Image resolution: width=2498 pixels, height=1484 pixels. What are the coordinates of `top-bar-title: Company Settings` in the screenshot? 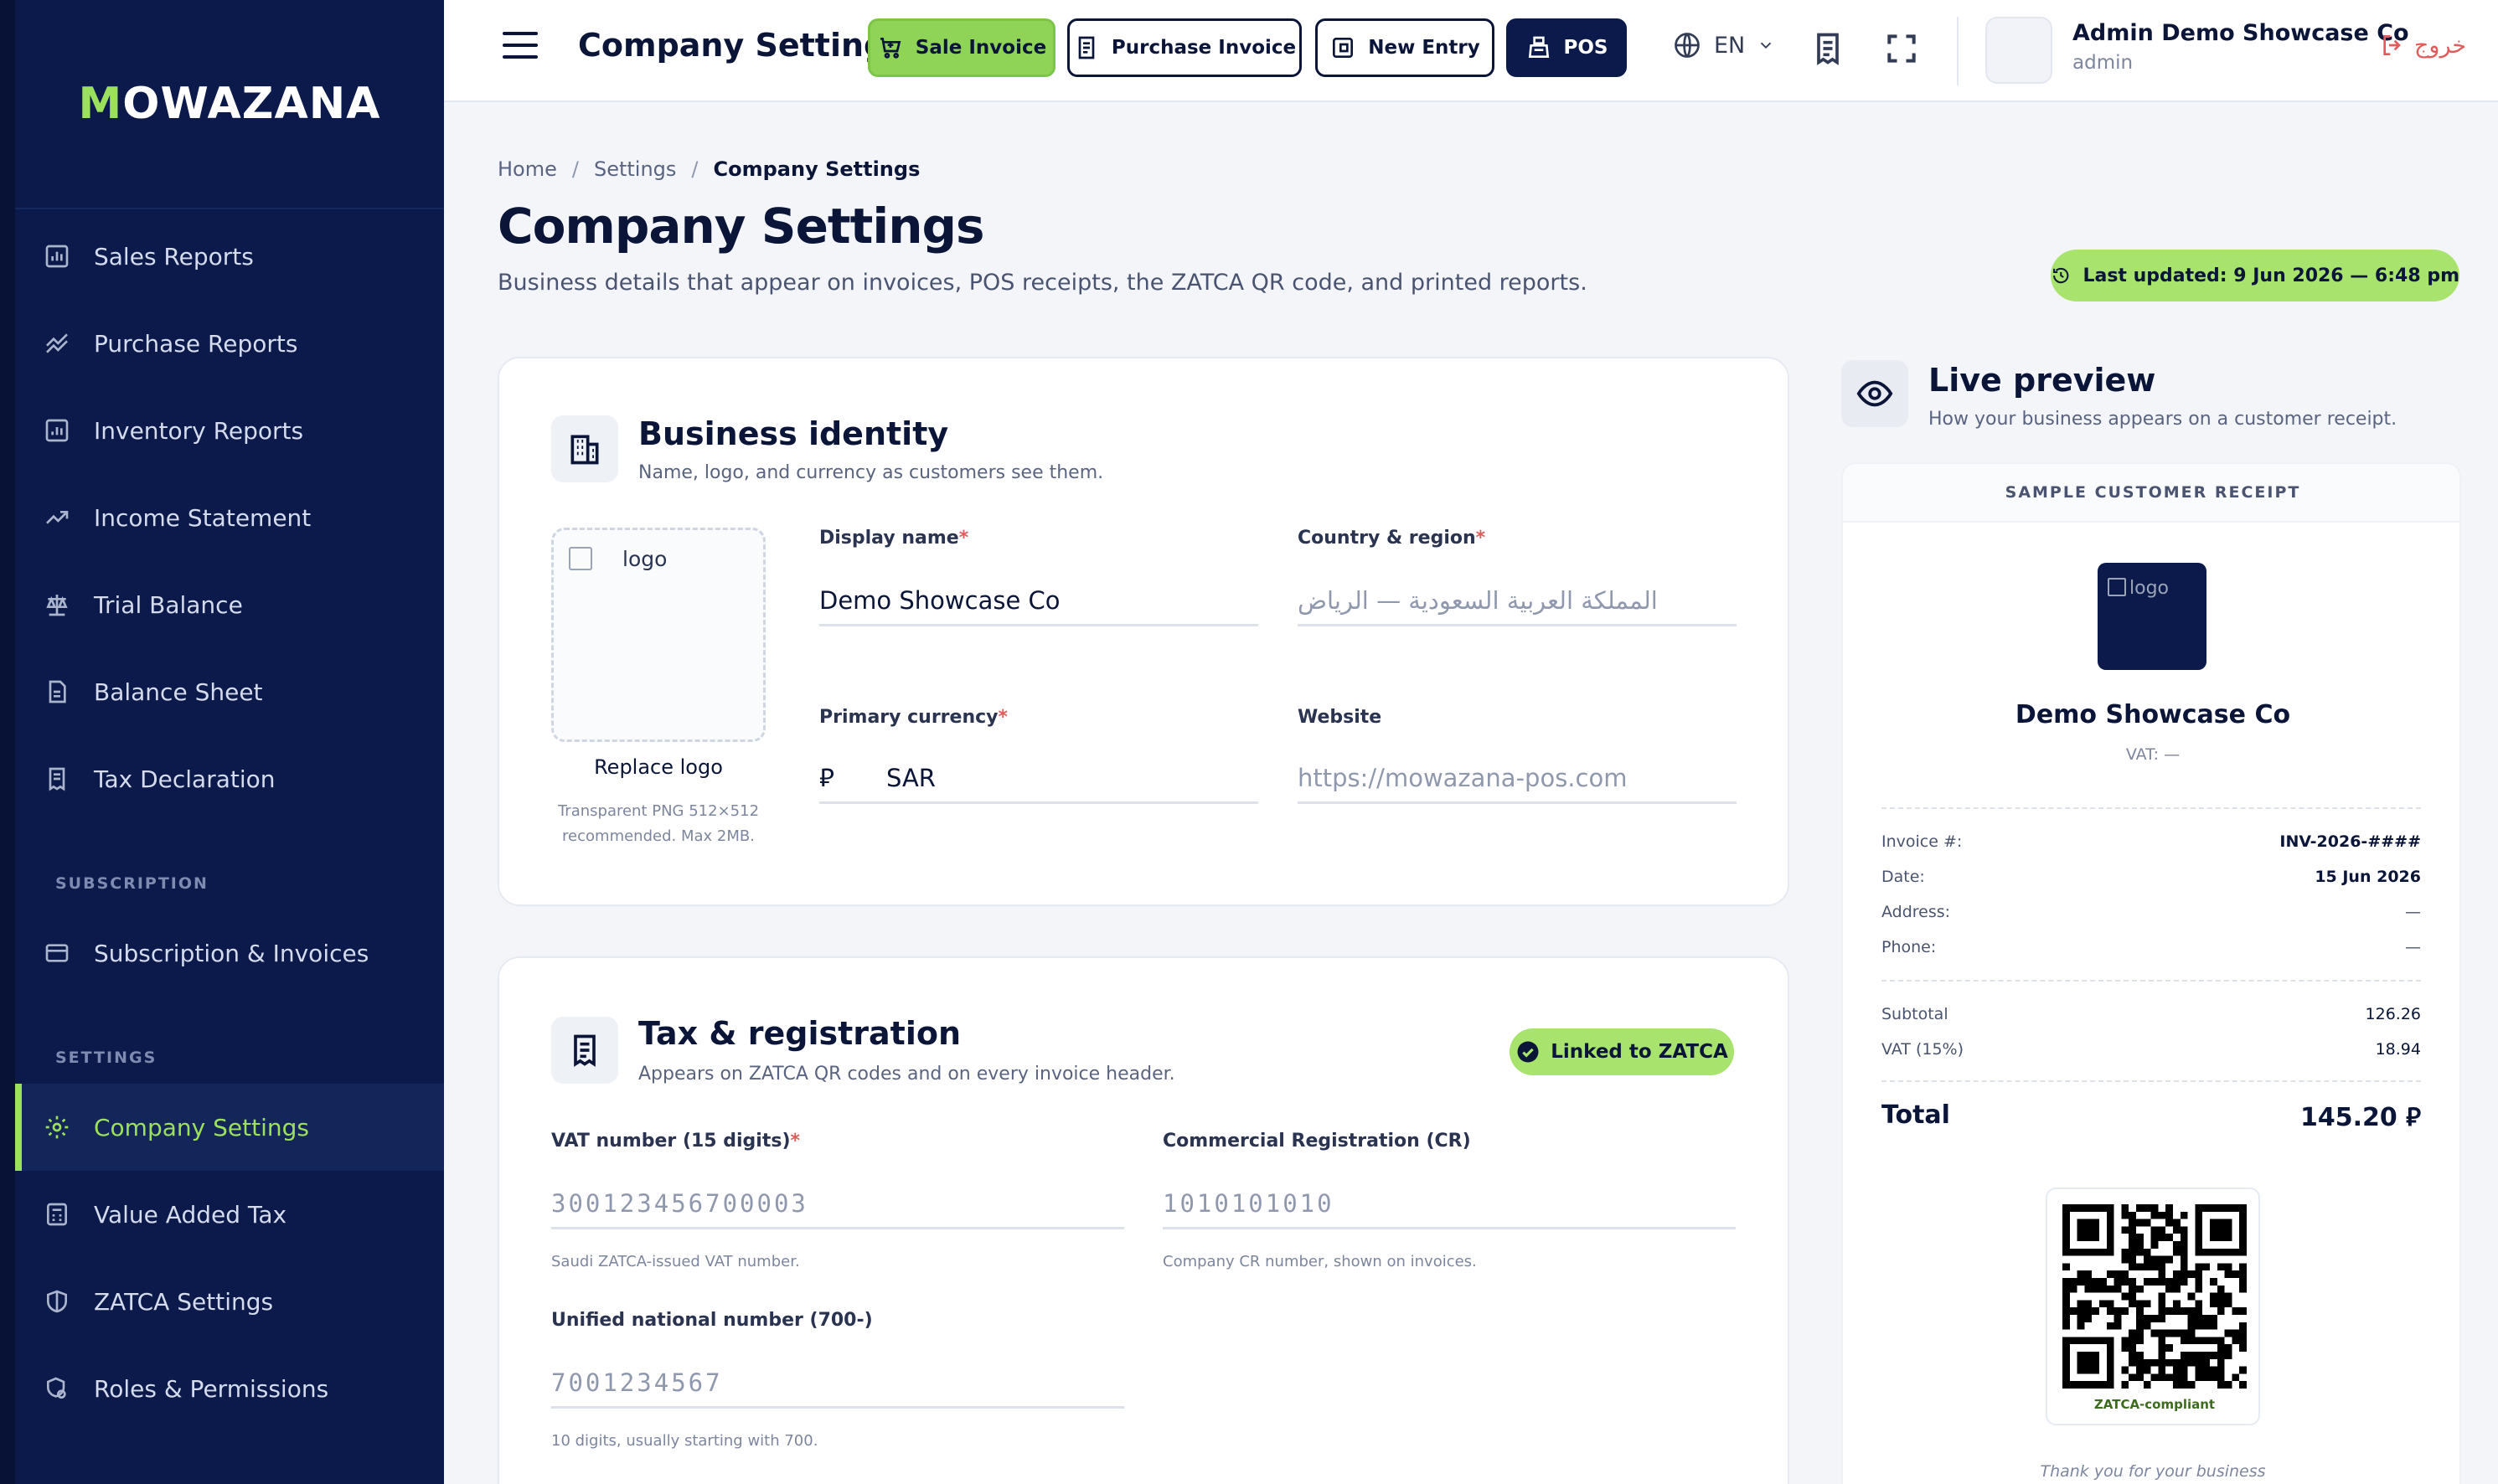 It's located at (742, 45).